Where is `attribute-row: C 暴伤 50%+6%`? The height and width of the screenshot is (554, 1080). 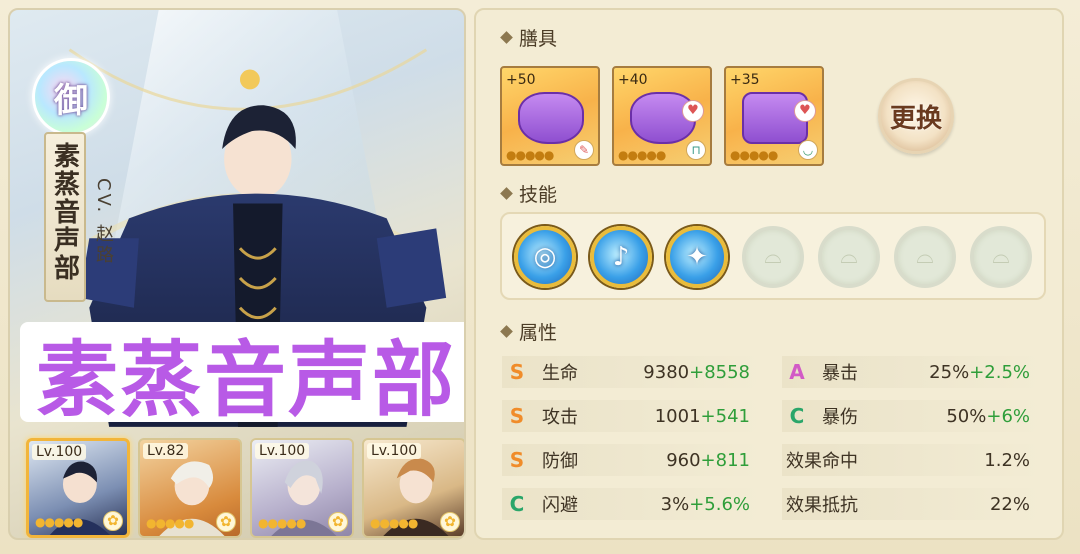
attribute-row: C 暴伤 50%+6% is located at coordinates (913, 416).